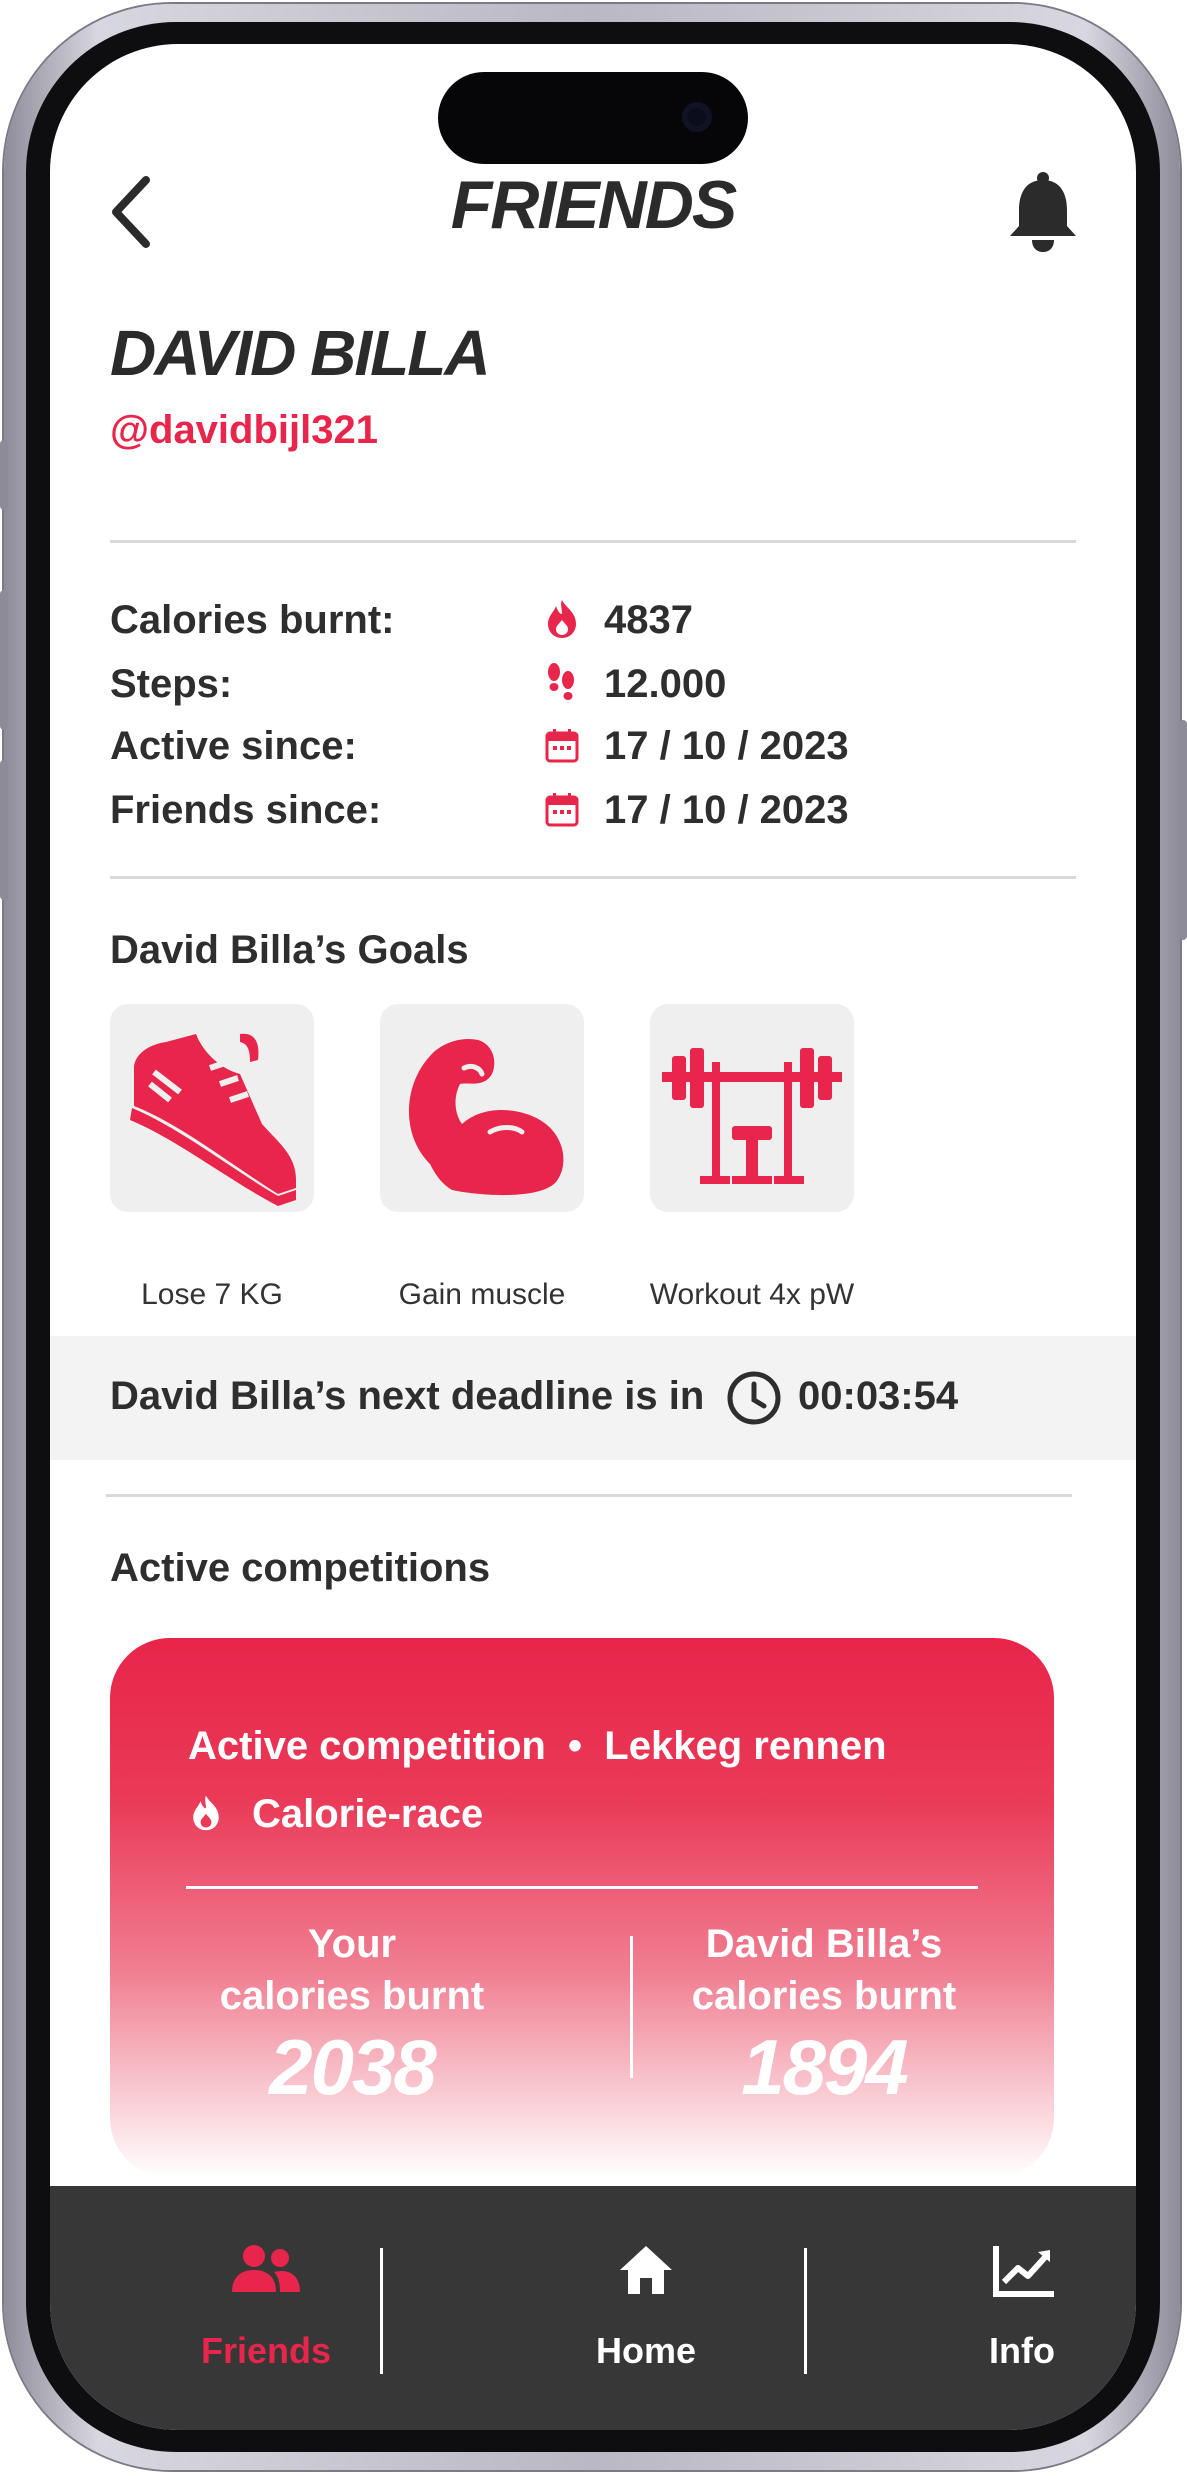 This screenshot has height=2476, width=1187. What do you see at coordinates (233, 746) in the screenshot?
I see `stat-label-active-since: Active since:` at bounding box center [233, 746].